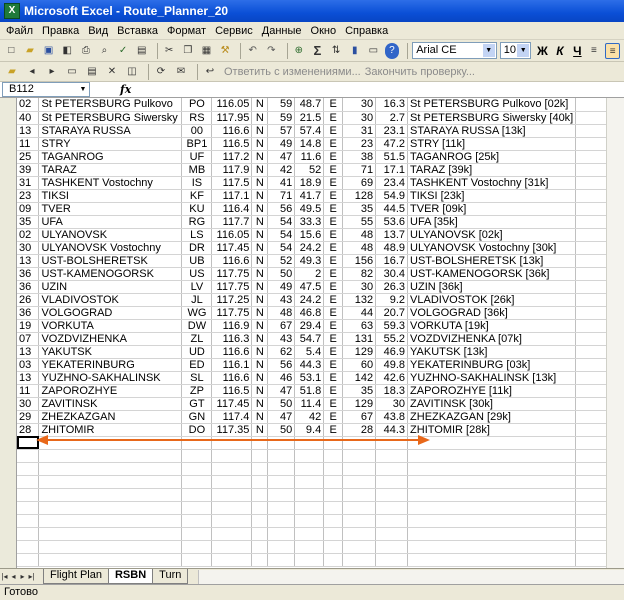  What do you see at coordinates (110, 248) in the screenshot?
I see `station-name-cell: ULYANOVSK Vostochny` at bounding box center [110, 248].